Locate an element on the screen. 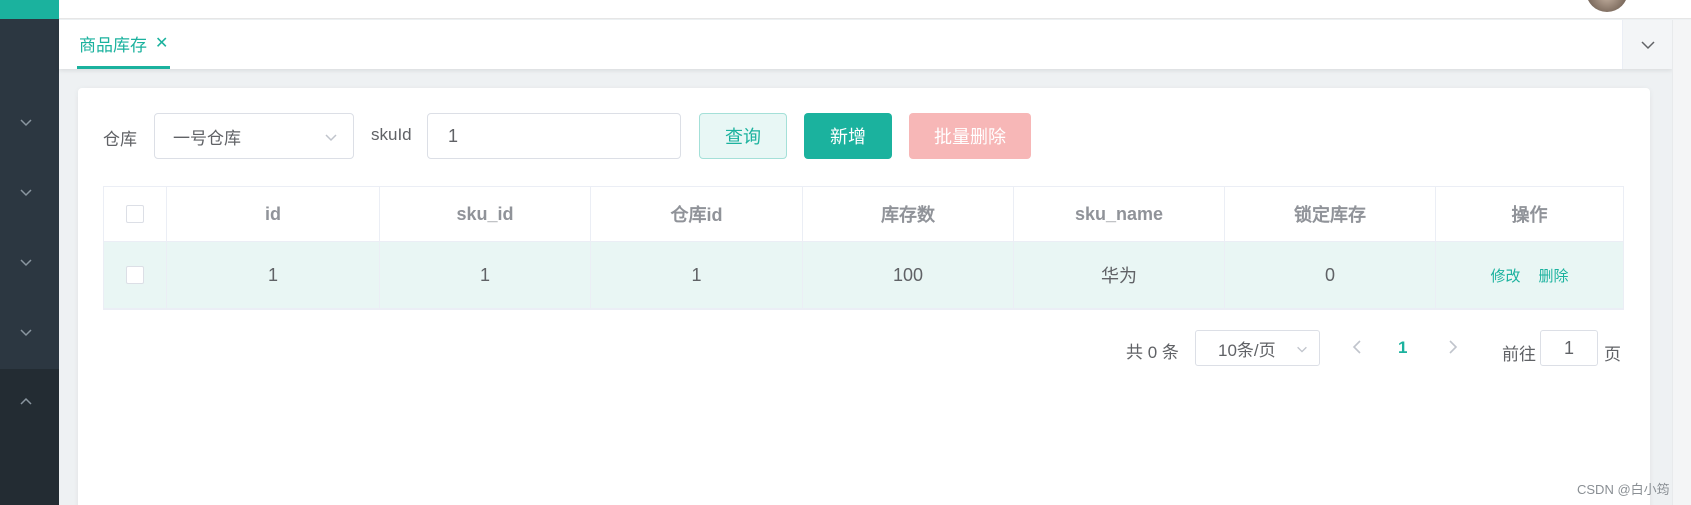 The width and height of the screenshot is (1691, 505). tab-dropdown-button is located at coordinates (1647, 44).